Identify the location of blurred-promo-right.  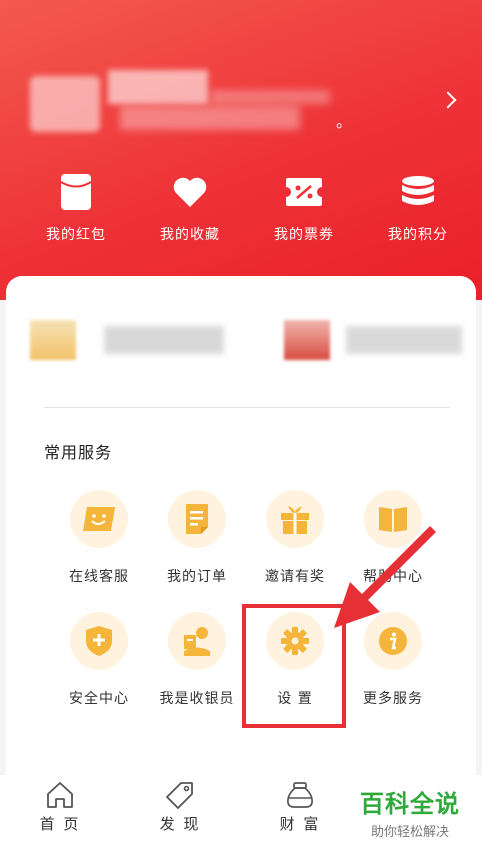
(379, 341).